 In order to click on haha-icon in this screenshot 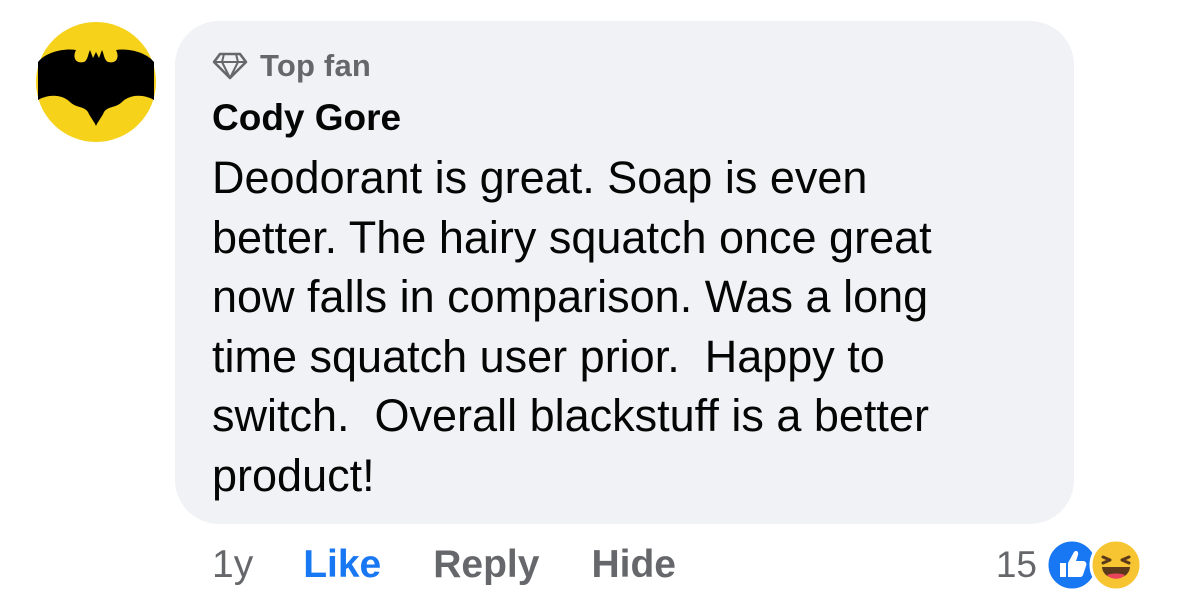, I will do `click(1116, 565)`.